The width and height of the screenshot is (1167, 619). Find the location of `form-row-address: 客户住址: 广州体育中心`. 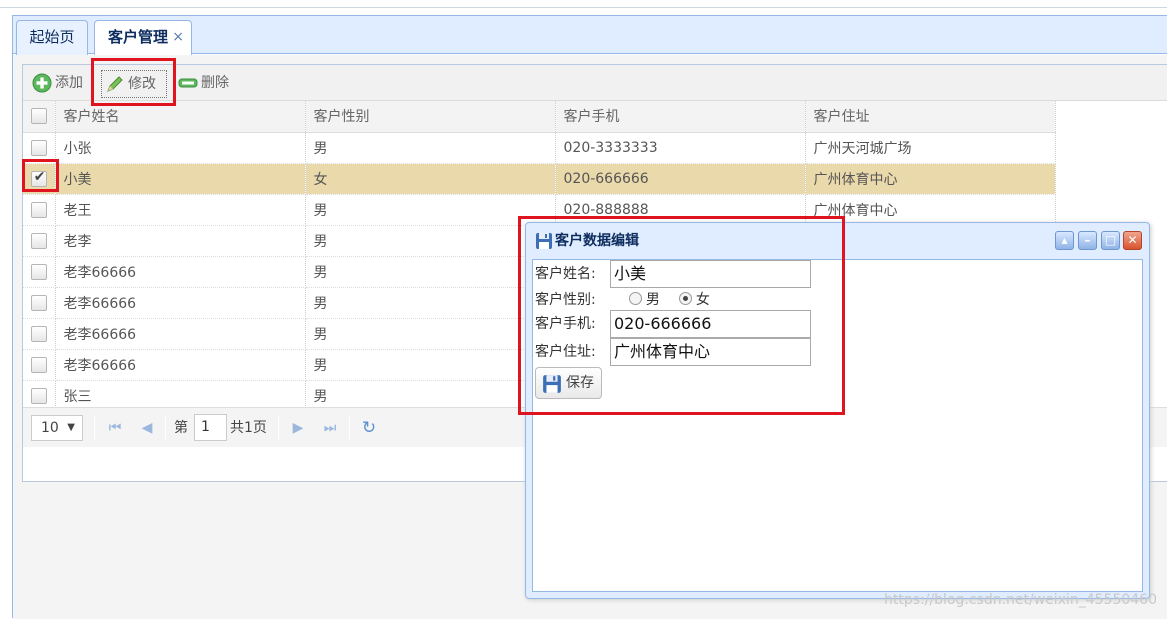

form-row-address: 客户住址: 广州体育中心 is located at coordinates (673, 352).